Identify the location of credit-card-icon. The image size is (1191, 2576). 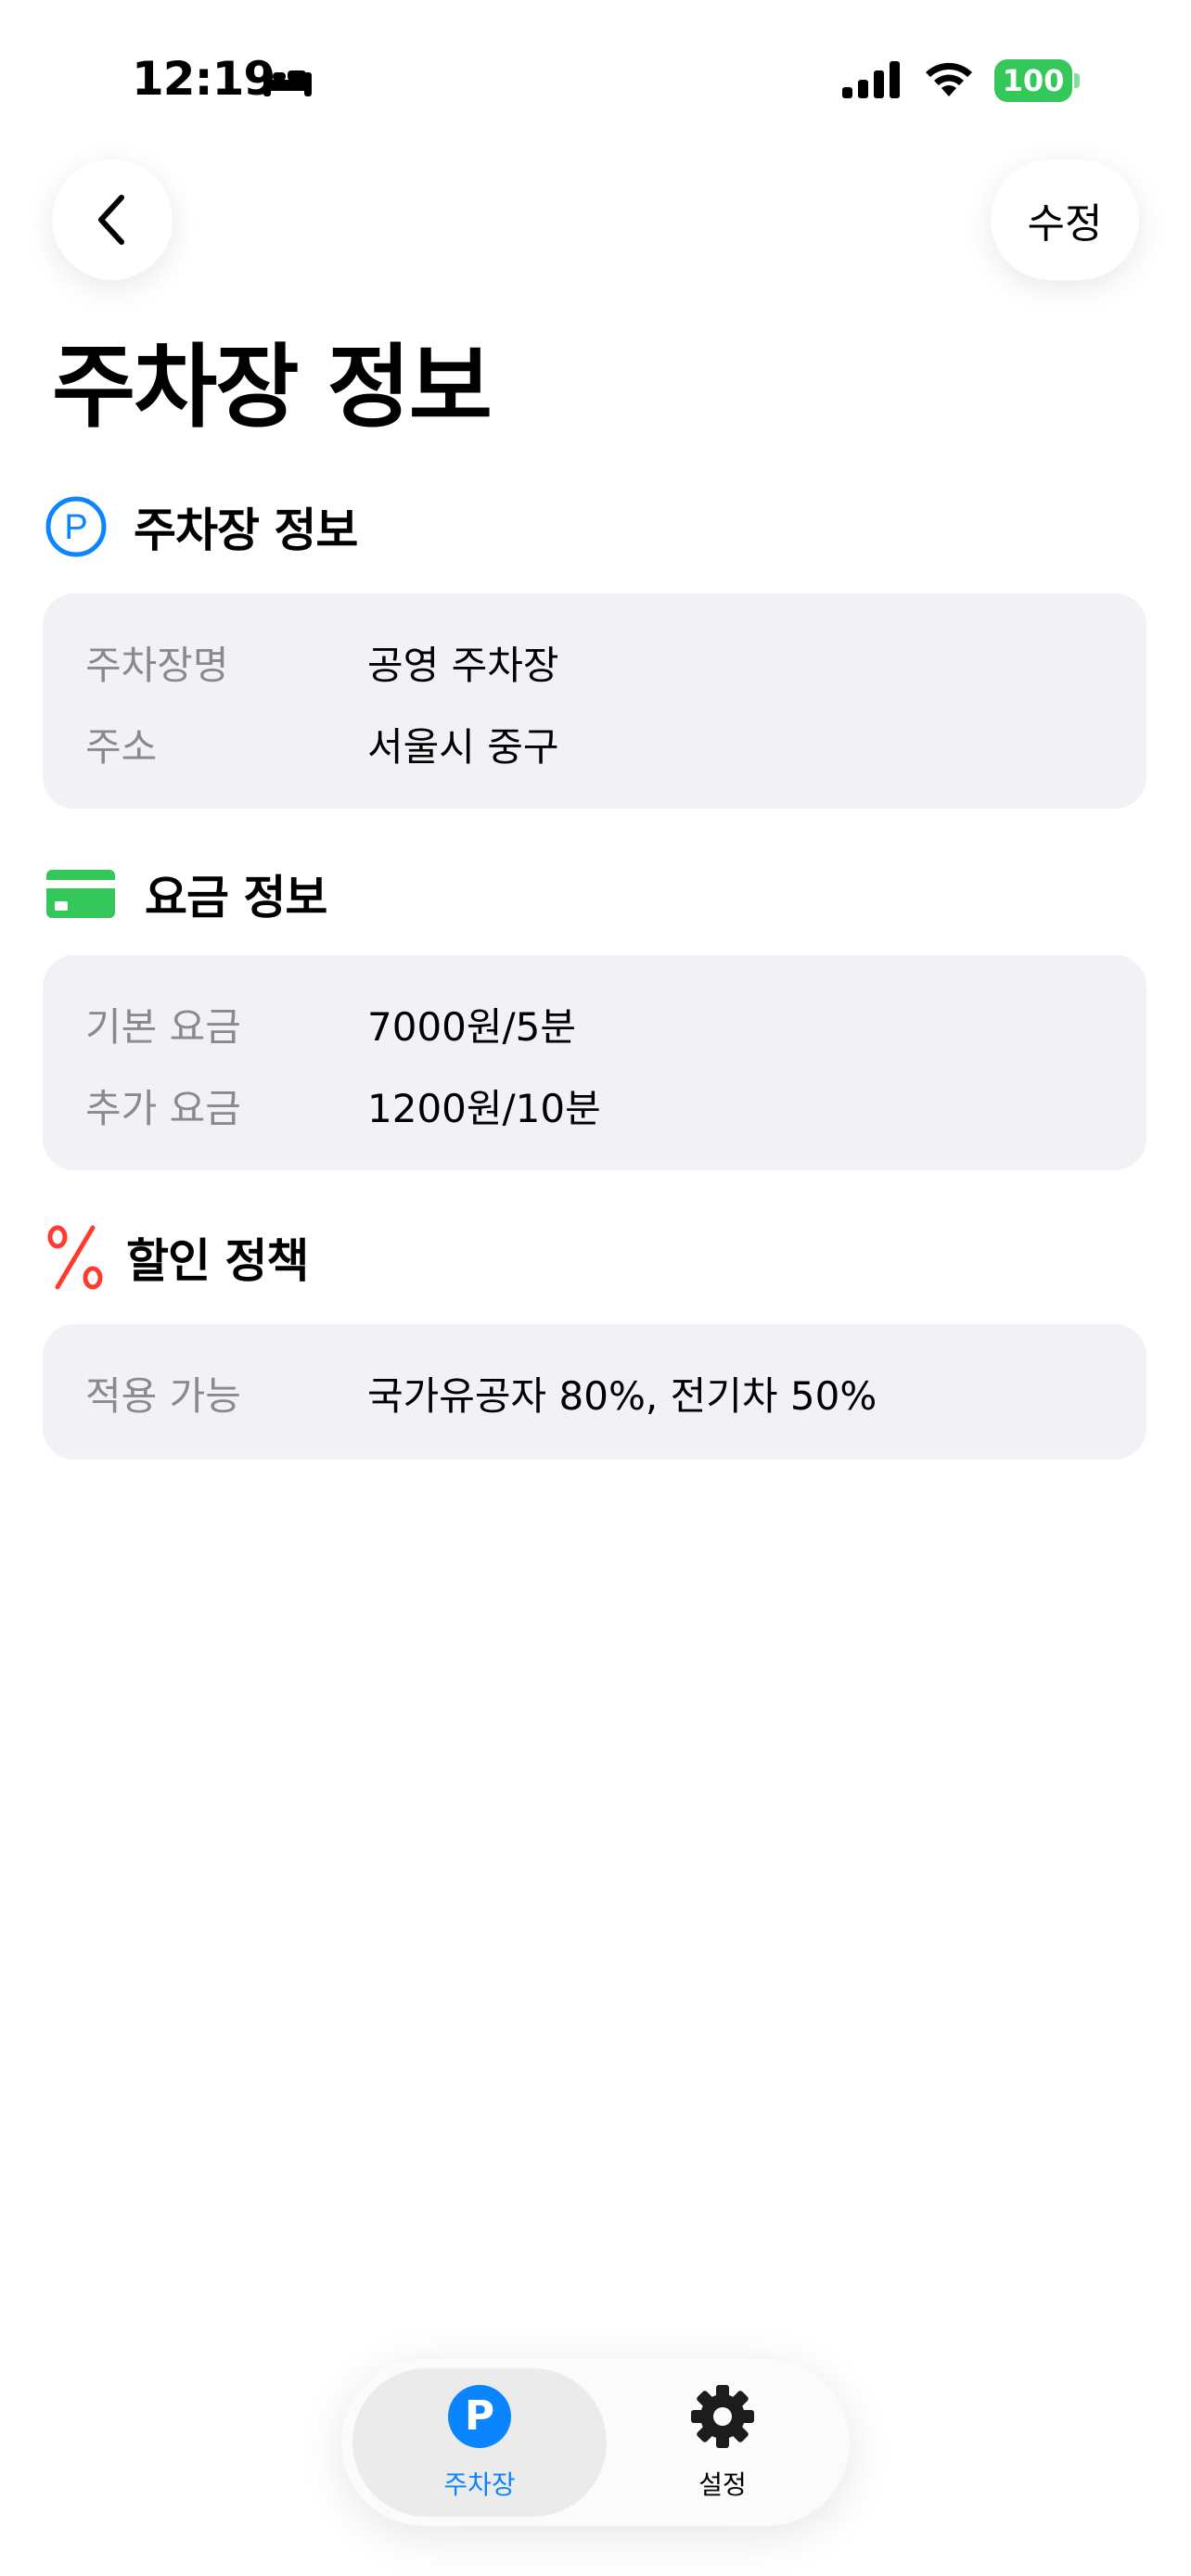
(80, 894).